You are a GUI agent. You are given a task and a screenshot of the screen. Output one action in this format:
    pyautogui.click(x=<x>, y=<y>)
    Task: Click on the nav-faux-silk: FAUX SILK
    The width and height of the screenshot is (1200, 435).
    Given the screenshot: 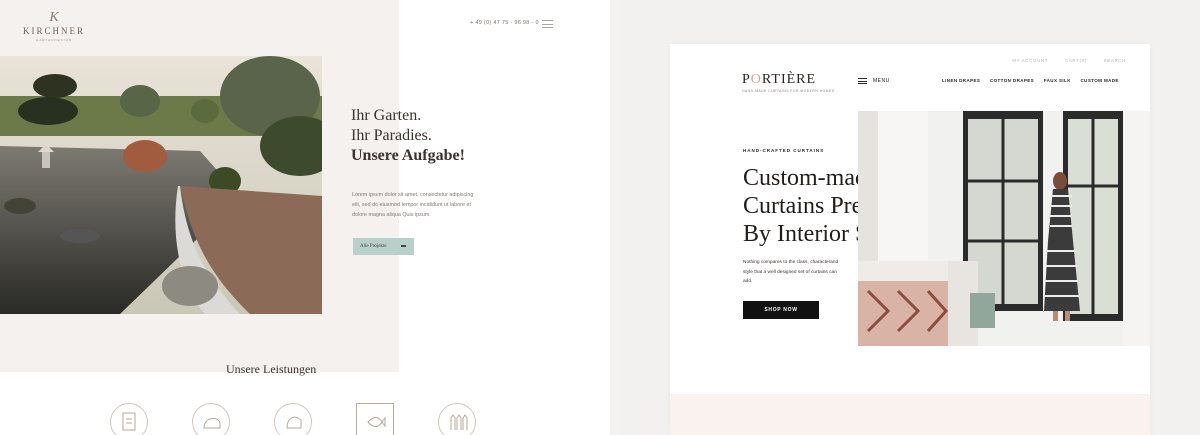 What is the action you would take?
    pyautogui.click(x=1057, y=80)
    